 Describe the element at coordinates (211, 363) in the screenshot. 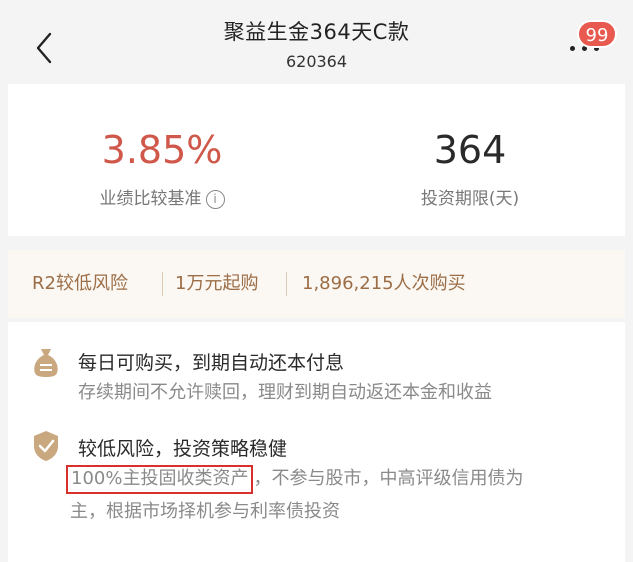

I see `feature-1-title: 每日可购买，到期自动还本付息` at that location.